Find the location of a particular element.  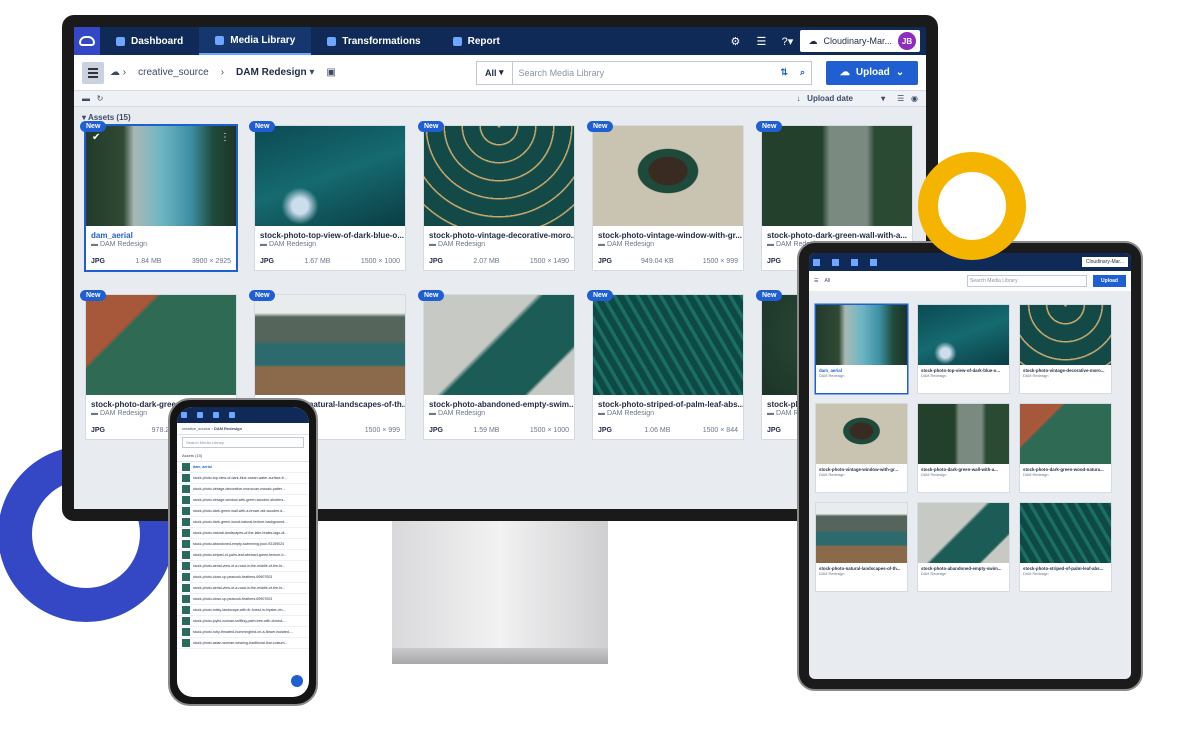

hamburger-menu-button is located at coordinates (93, 72).